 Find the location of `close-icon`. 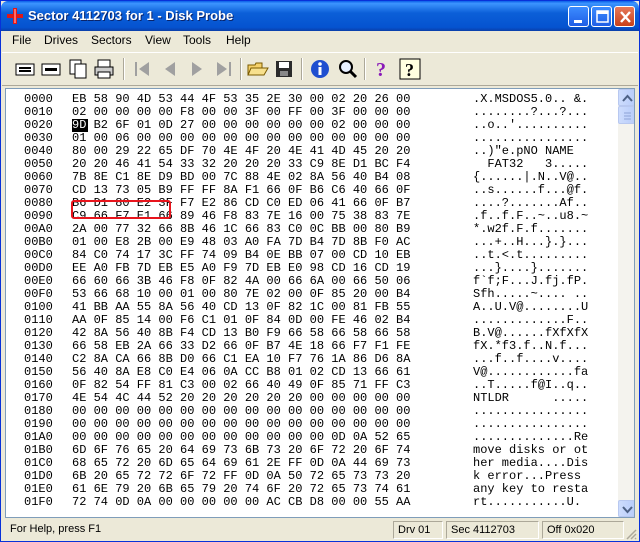

close-icon is located at coordinates (625, 17).